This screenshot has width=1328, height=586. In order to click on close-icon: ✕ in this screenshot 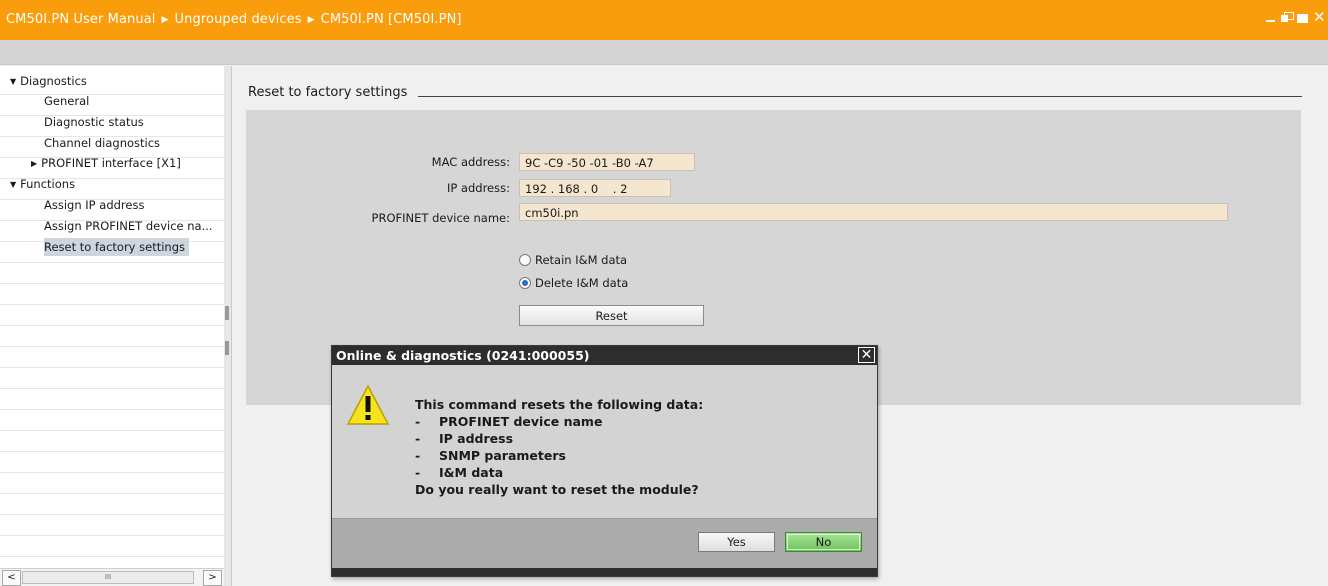, I will do `click(1319, 17)`.